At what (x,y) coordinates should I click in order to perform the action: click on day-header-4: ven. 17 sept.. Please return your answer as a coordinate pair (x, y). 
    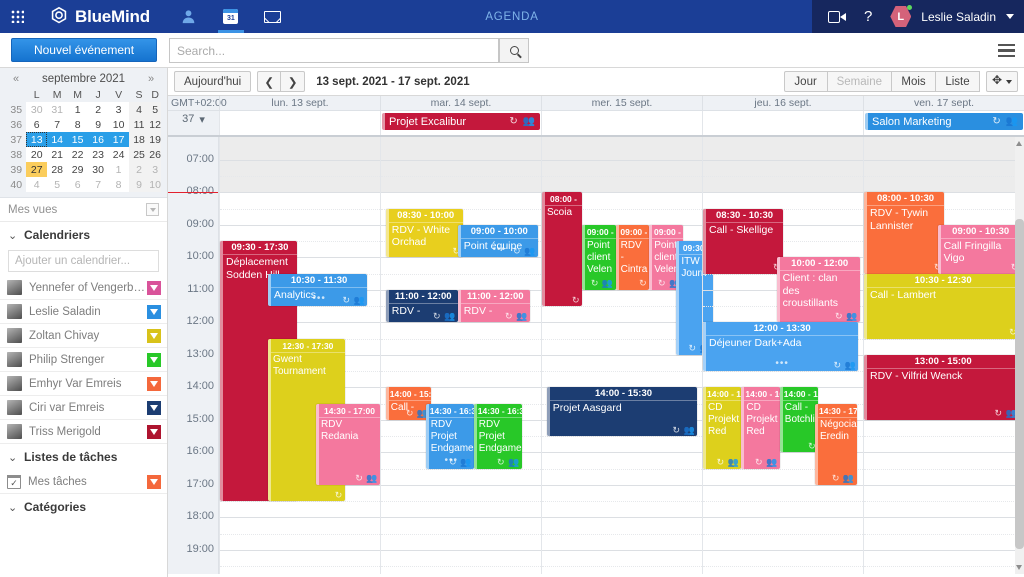
    Looking at the image, I should click on (943, 103).